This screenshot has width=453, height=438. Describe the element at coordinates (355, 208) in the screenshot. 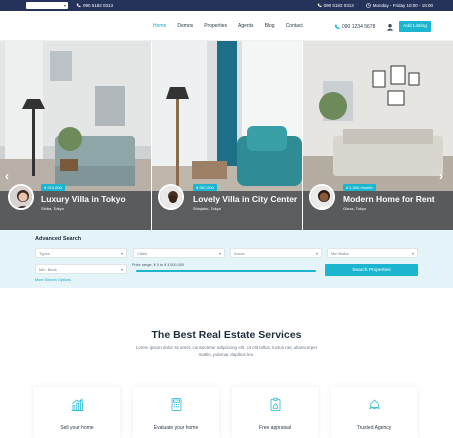

I see `property-location: Ginza, Tokyo` at that location.